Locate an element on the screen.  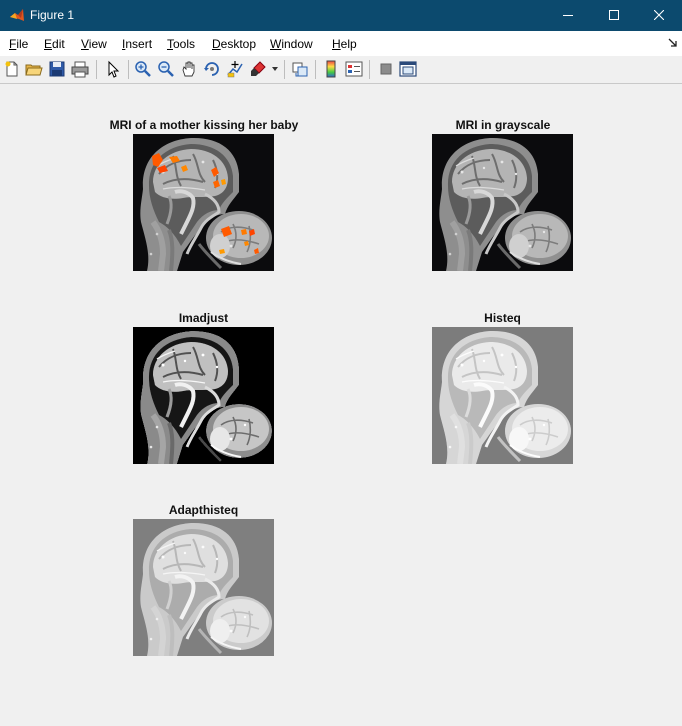
data-cursor-icon is located at coordinates (235, 69).